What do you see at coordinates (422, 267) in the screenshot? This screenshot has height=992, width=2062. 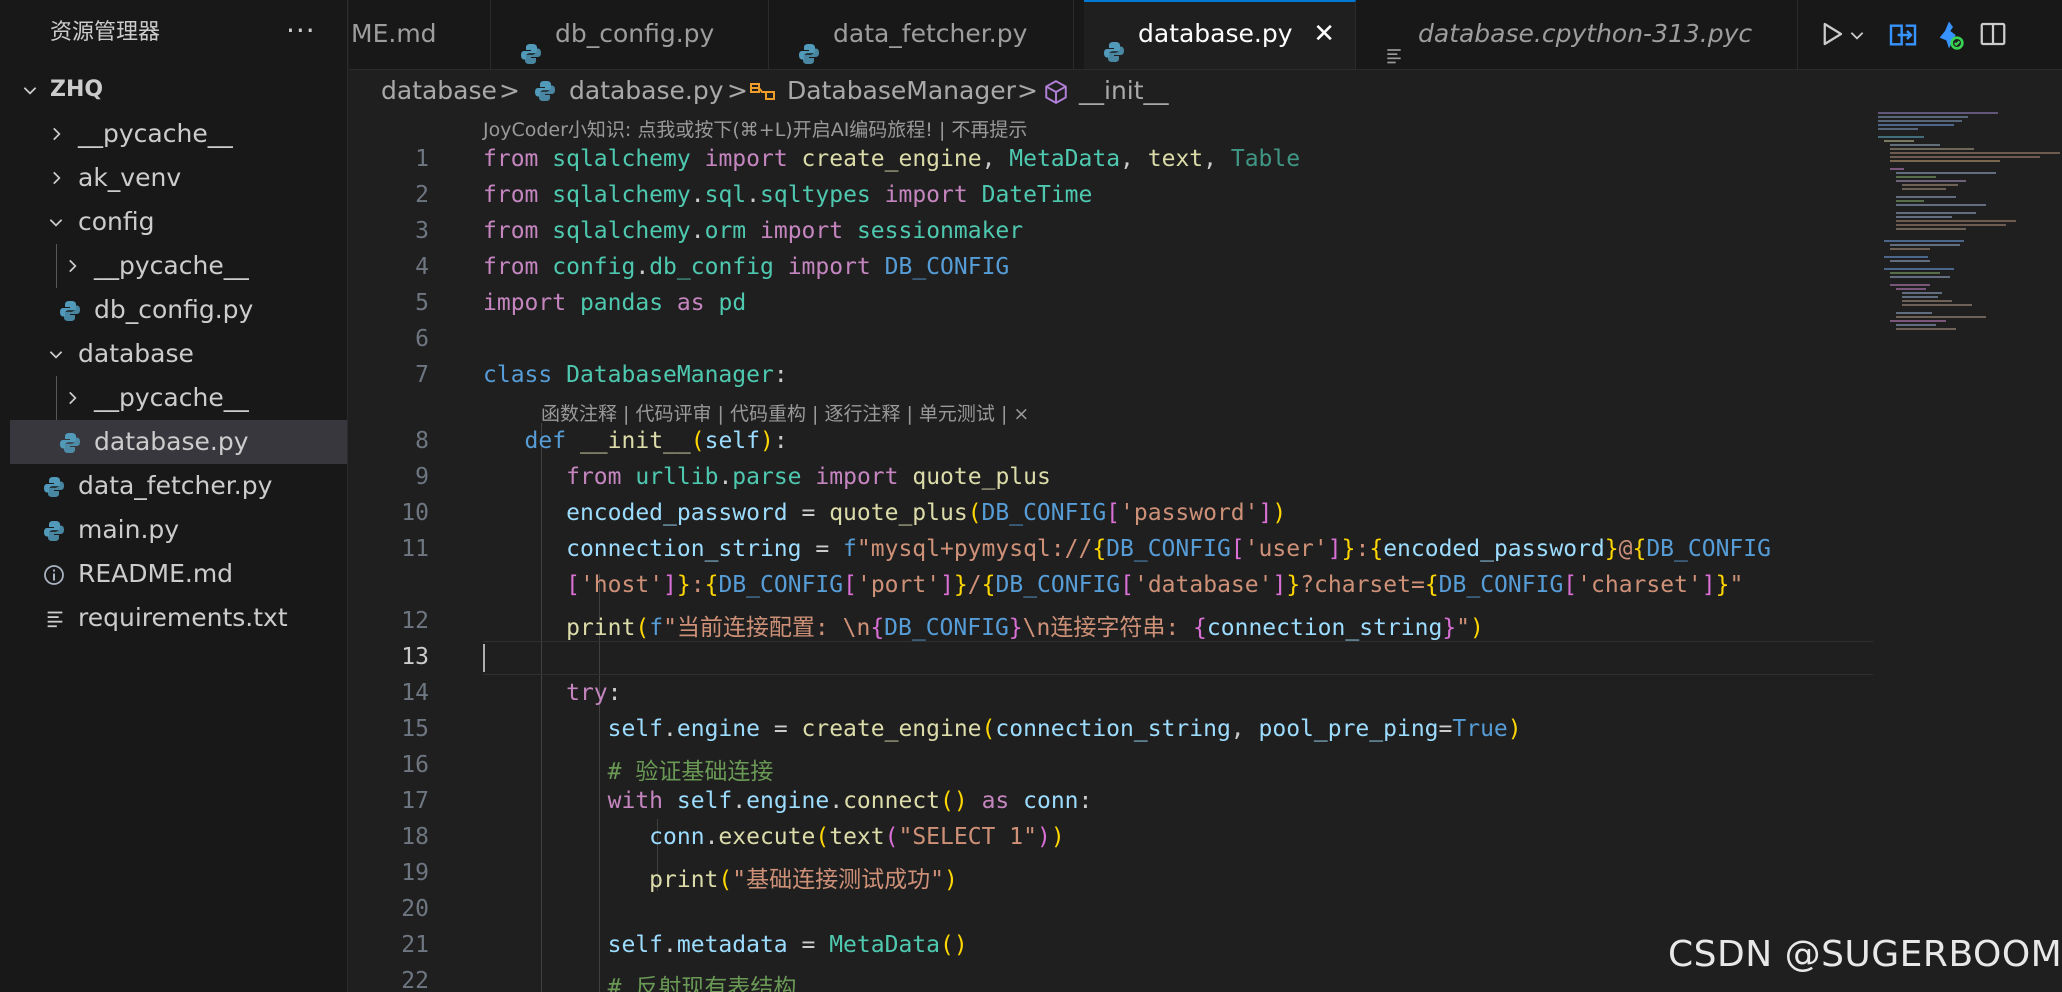 I see `line-number: 4` at bounding box center [422, 267].